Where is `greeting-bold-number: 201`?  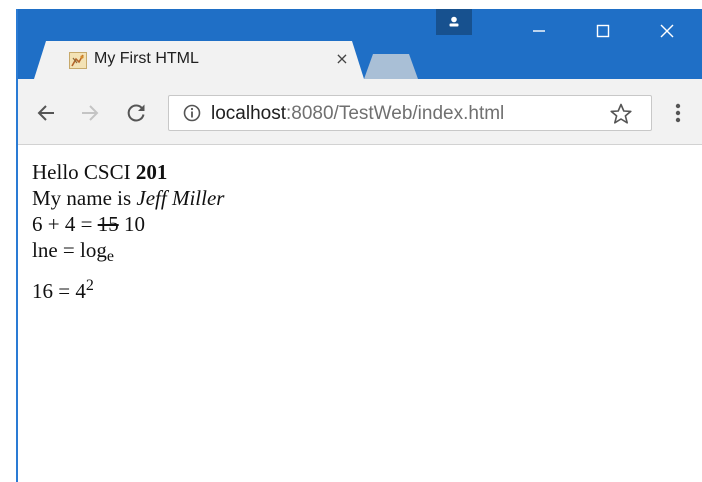
greeting-bold-number: 201 is located at coordinates (151, 172).